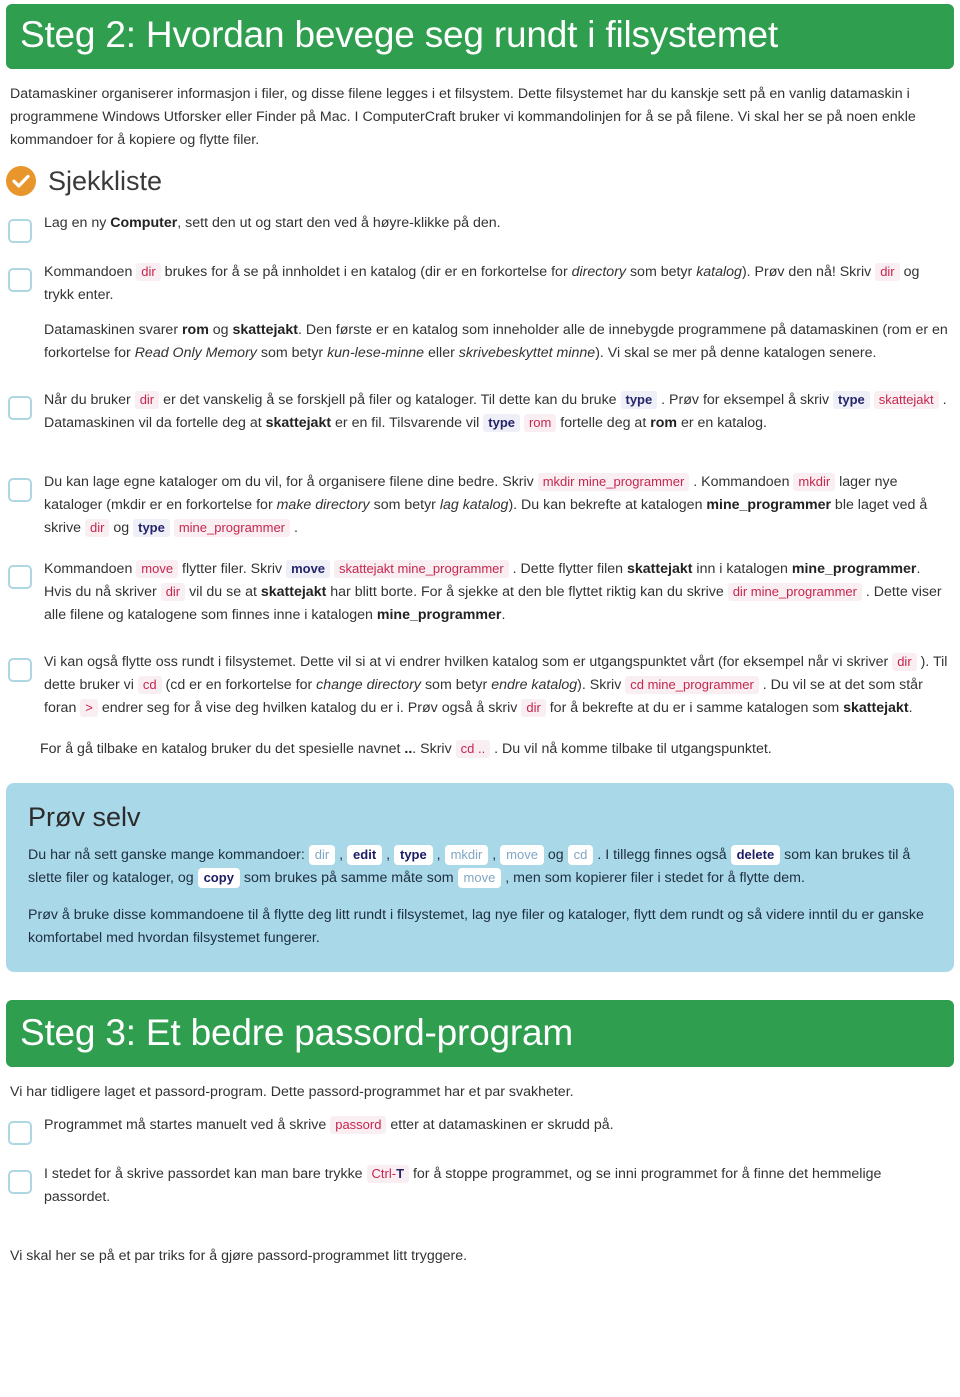  I want to click on checklist-title: Sjekkliste, so click(105, 180).